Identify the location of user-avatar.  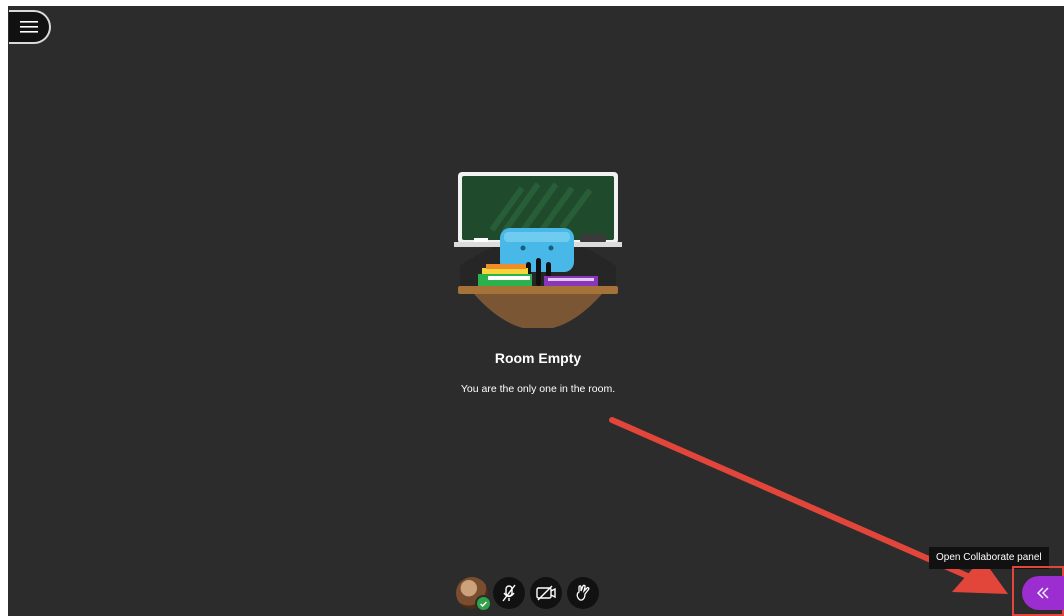
(474, 594).